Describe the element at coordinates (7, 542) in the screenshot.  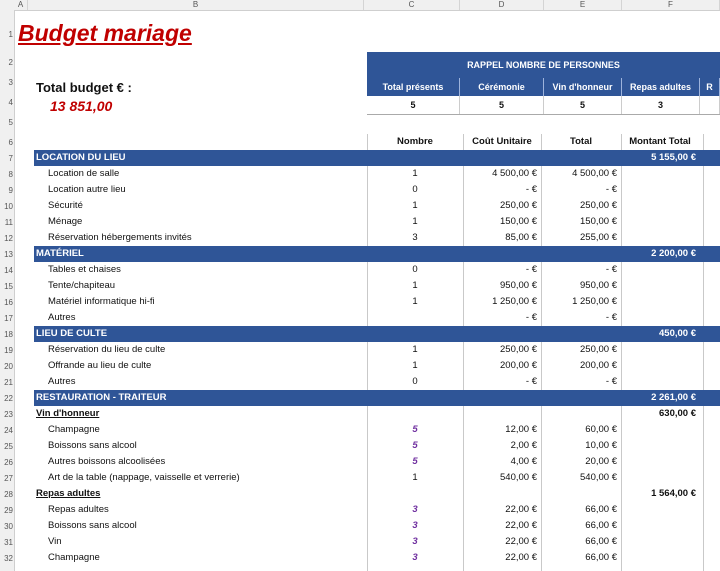
I see `row-header: 31` at that location.